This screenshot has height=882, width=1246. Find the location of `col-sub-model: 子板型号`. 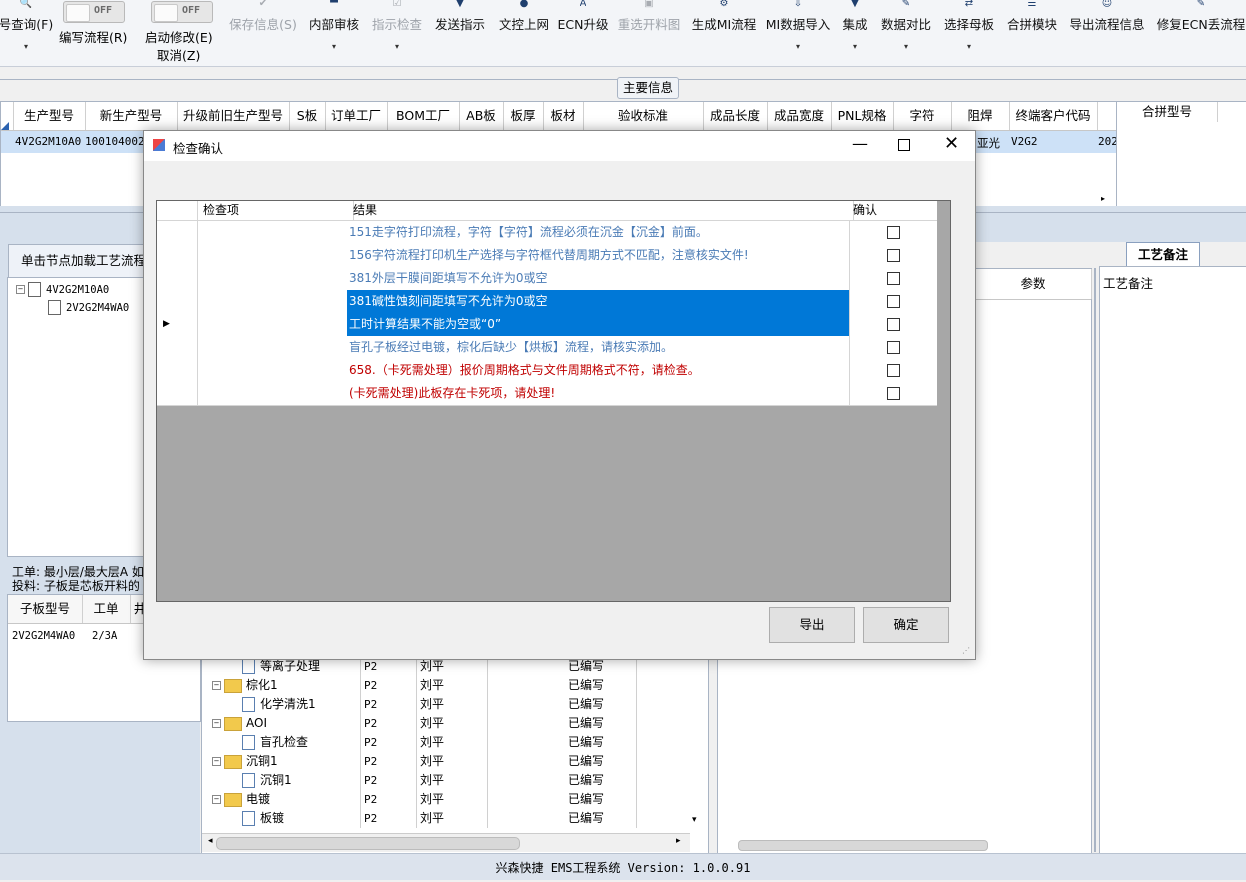

col-sub-model: 子板型号 is located at coordinates (45, 609).